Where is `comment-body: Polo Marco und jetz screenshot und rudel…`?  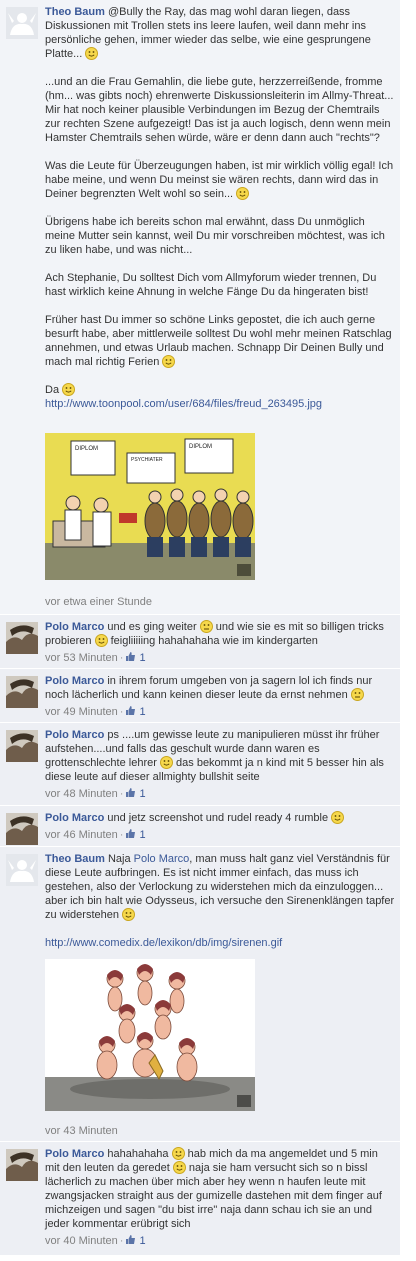 comment-body: Polo Marco und jetz screenshot und rudel… is located at coordinates (220, 826).